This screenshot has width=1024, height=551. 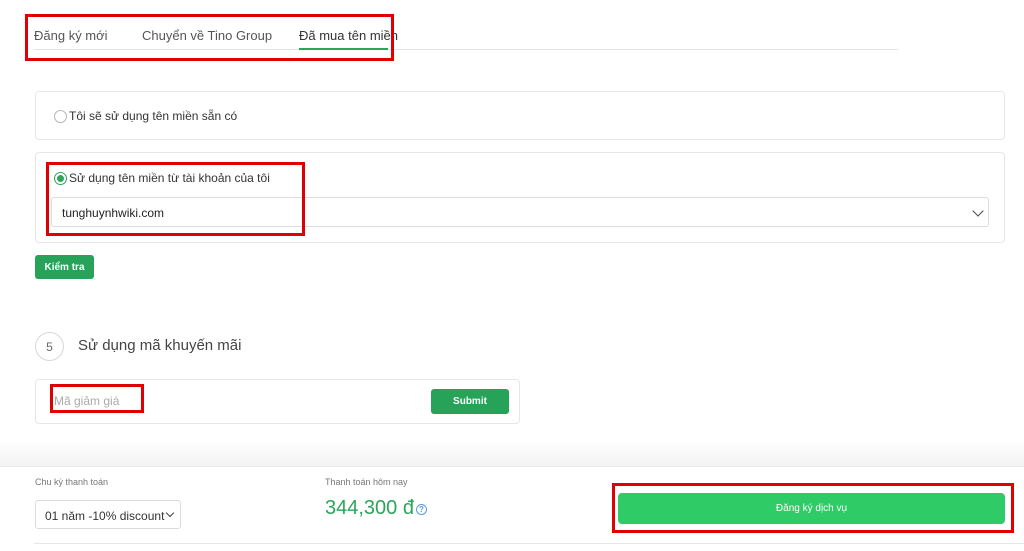 I want to click on option-existing-domain-label: Tôi sẽ sử dụng tên miền sẵn có, so click(x=153, y=116).